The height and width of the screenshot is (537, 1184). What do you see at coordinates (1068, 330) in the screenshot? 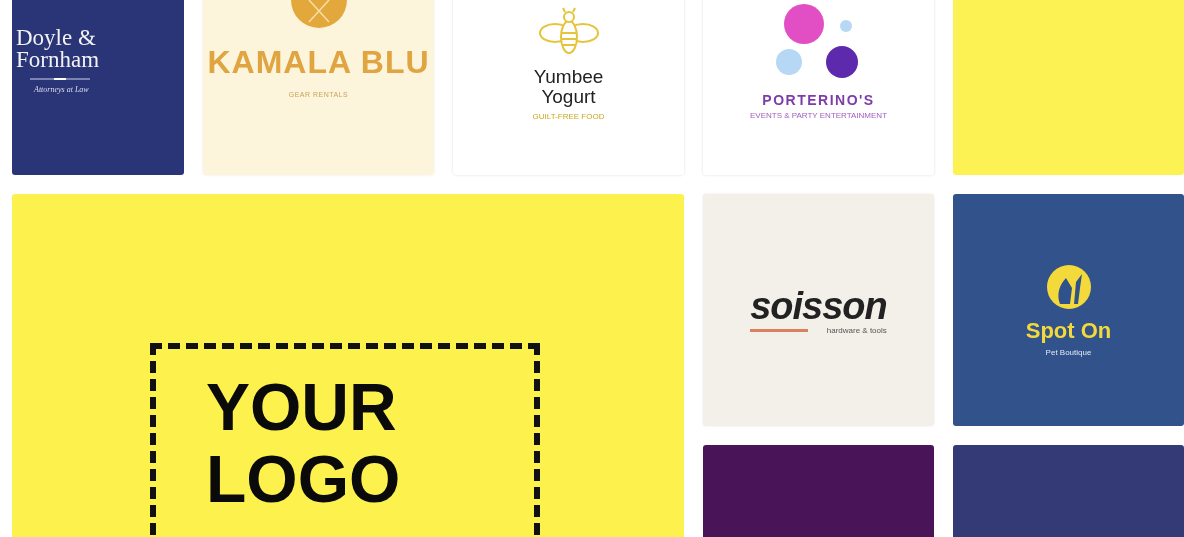
I see `logo-name: Spot On` at bounding box center [1068, 330].